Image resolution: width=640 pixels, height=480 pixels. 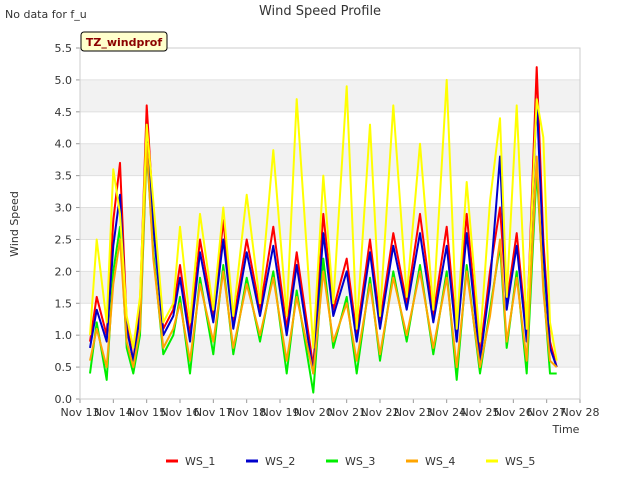 I want to click on legend-label: WS_2, so click(x=280, y=461).